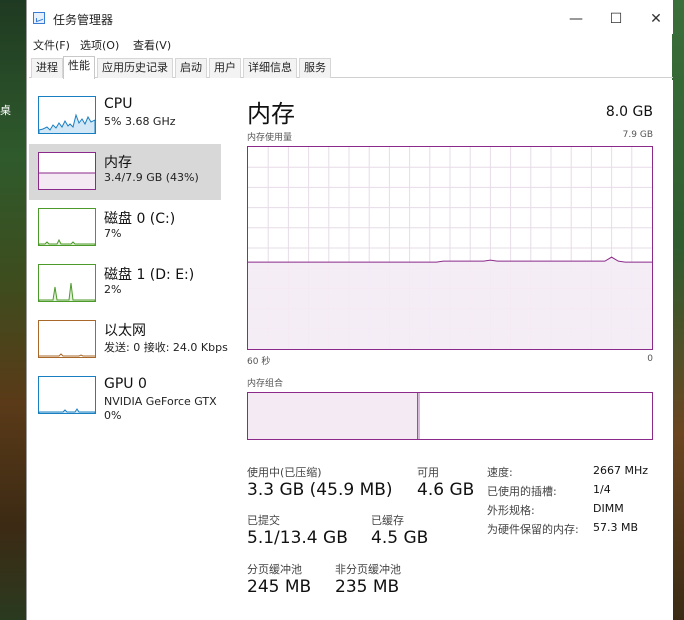 This screenshot has height=620, width=684. What do you see at coordinates (118, 163) in the screenshot?
I see `sidebar-item-label: 内存` at bounding box center [118, 163].